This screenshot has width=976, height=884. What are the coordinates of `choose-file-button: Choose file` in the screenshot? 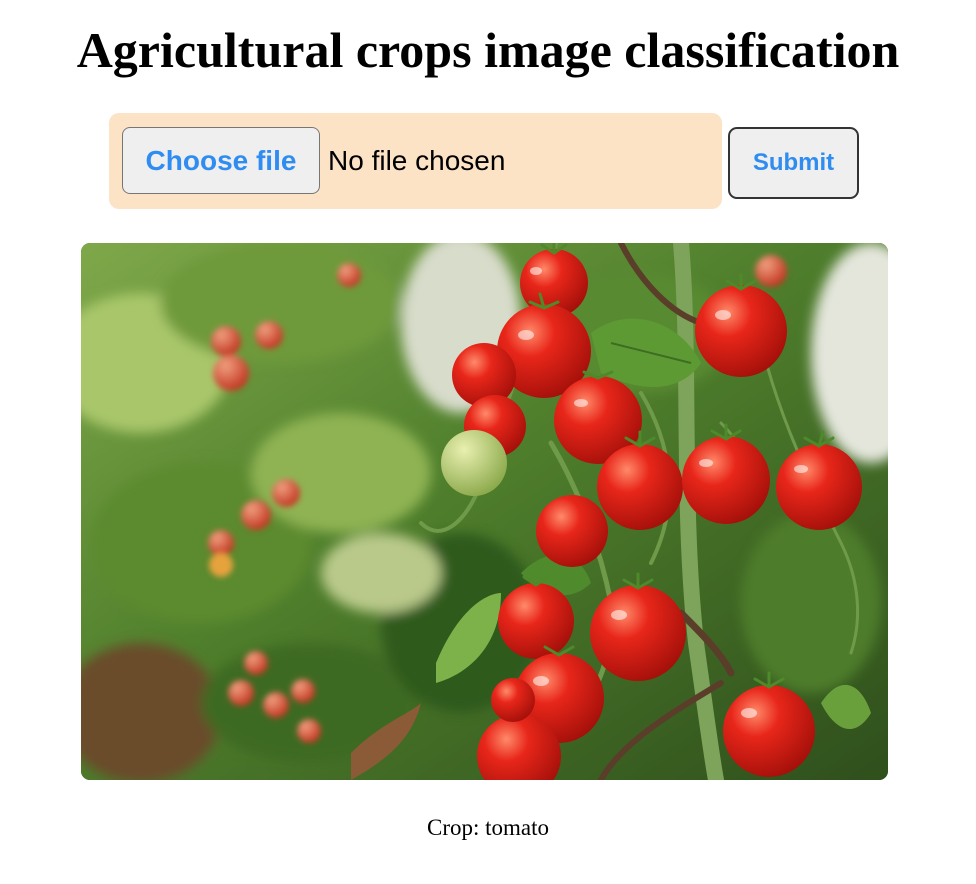 It's located at (221, 160).